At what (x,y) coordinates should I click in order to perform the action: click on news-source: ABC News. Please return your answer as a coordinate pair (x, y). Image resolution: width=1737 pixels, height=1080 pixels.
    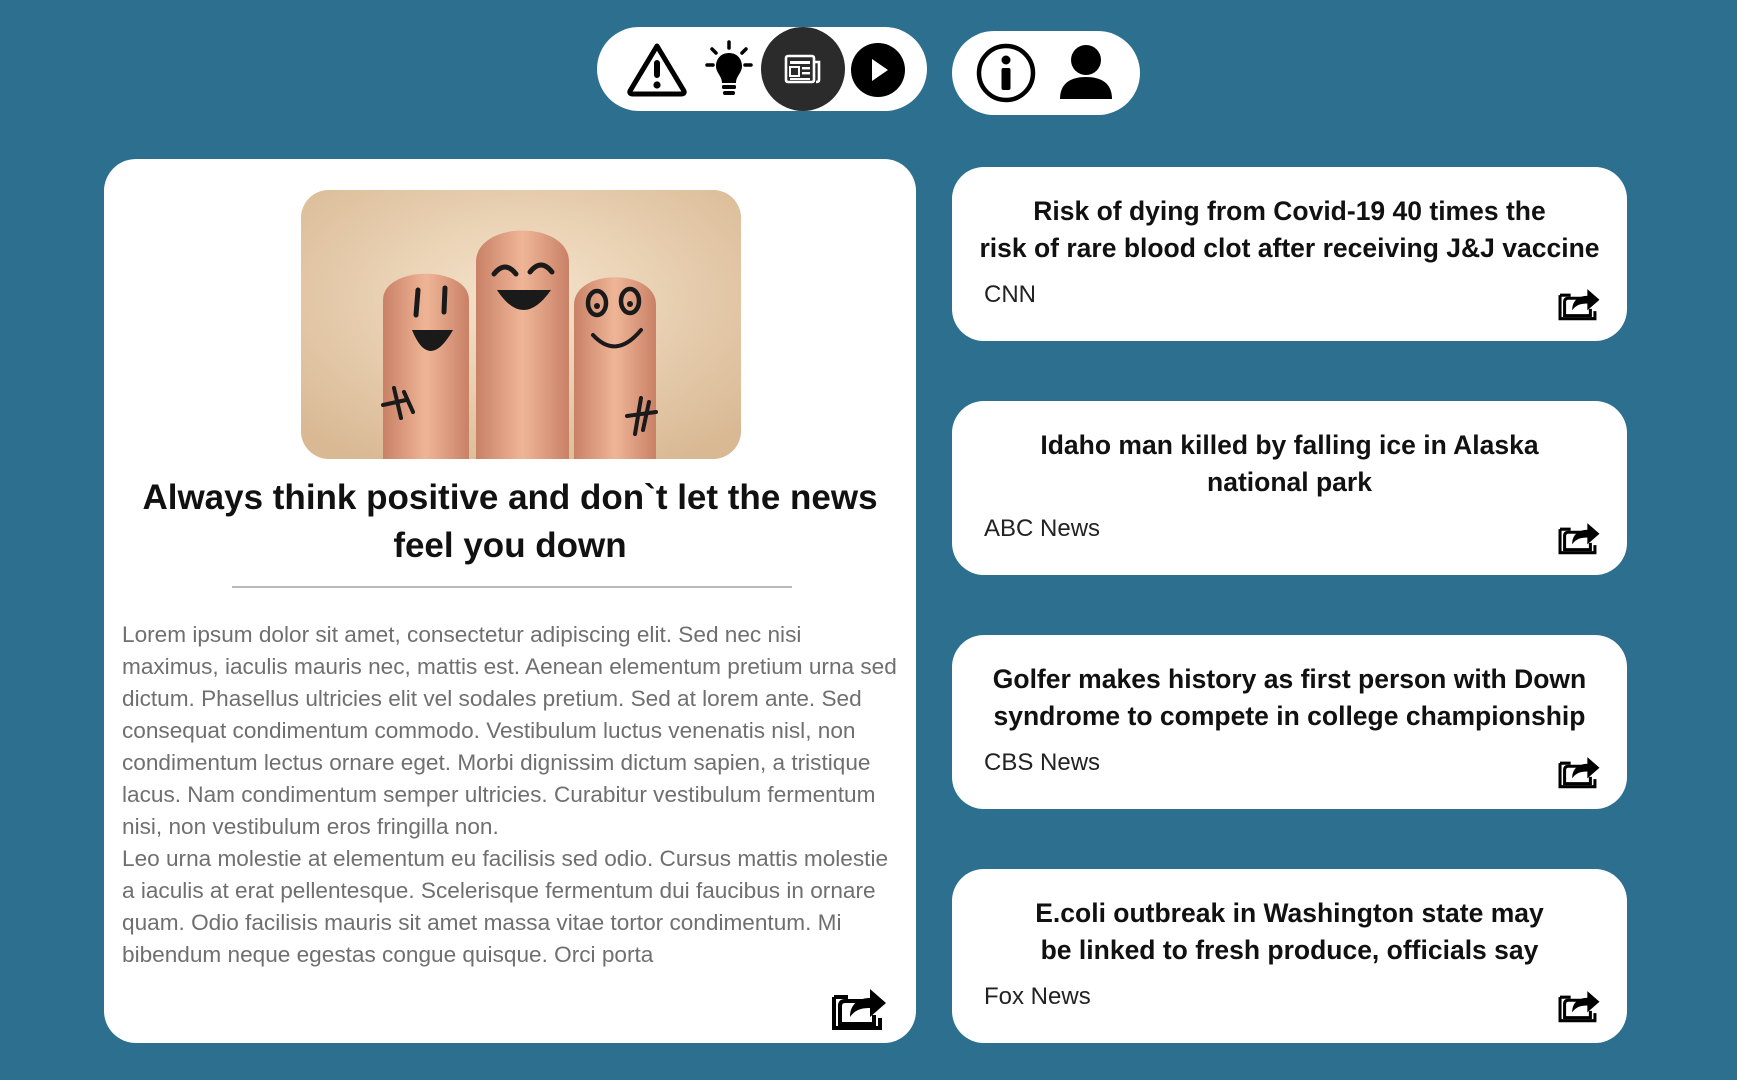
    Looking at the image, I should click on (1042, 528).